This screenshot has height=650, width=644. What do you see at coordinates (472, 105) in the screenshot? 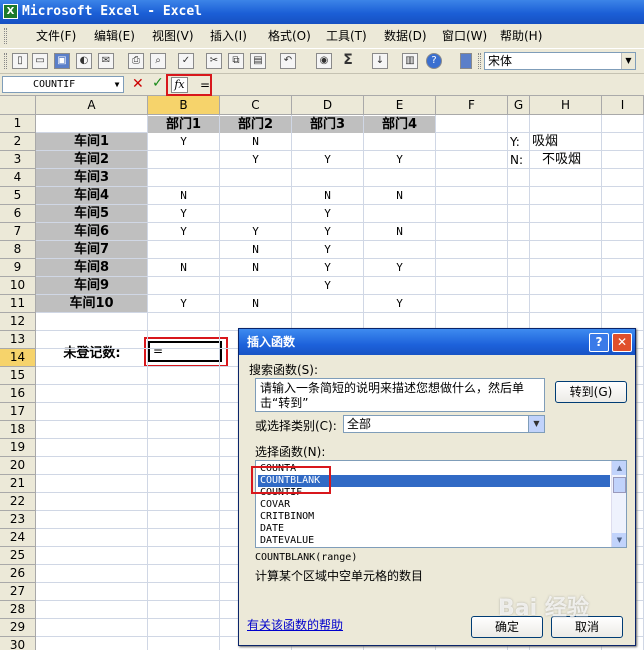
I see `column-header-f: F` at bounding box center [472, 105].